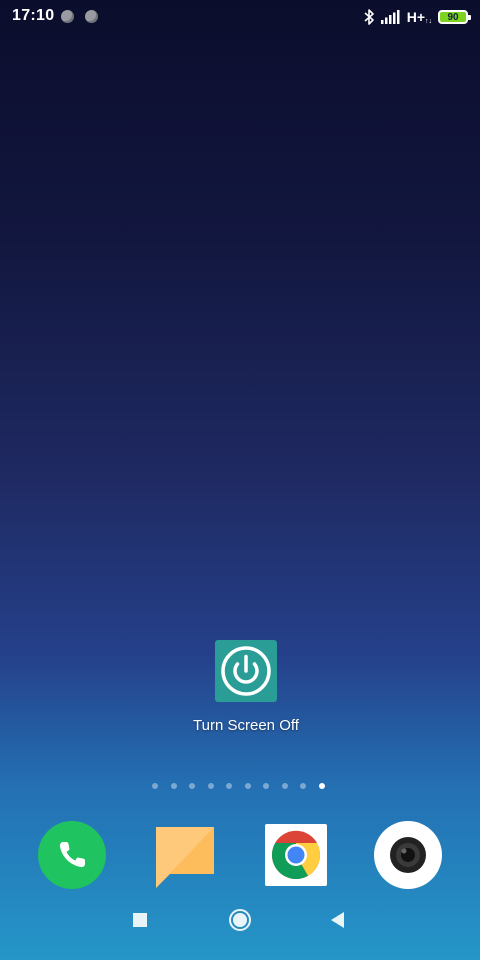 Image resolution: width=480 pixels, height=960 pixels. I want to click on page-dot-active, so click(321, 786).